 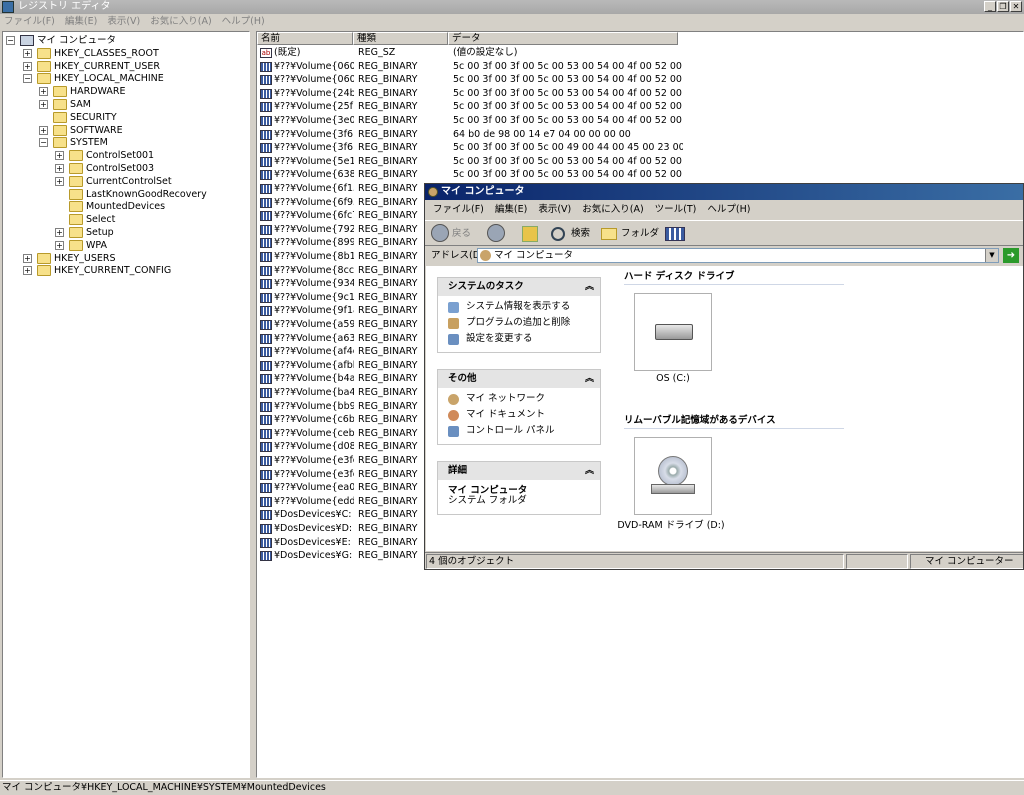 I want to click on removable-section-title: リムーバブル記憶域があるデバイス, so click(x=734, y=420).